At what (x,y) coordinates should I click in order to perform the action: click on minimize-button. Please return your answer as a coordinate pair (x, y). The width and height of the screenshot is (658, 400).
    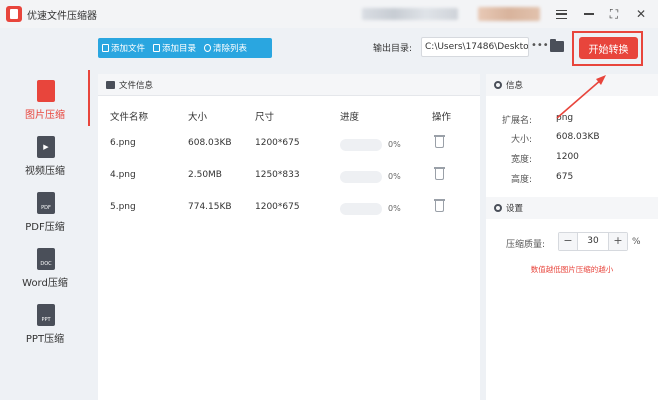
    Looking at the image, I should click on (589, 14).